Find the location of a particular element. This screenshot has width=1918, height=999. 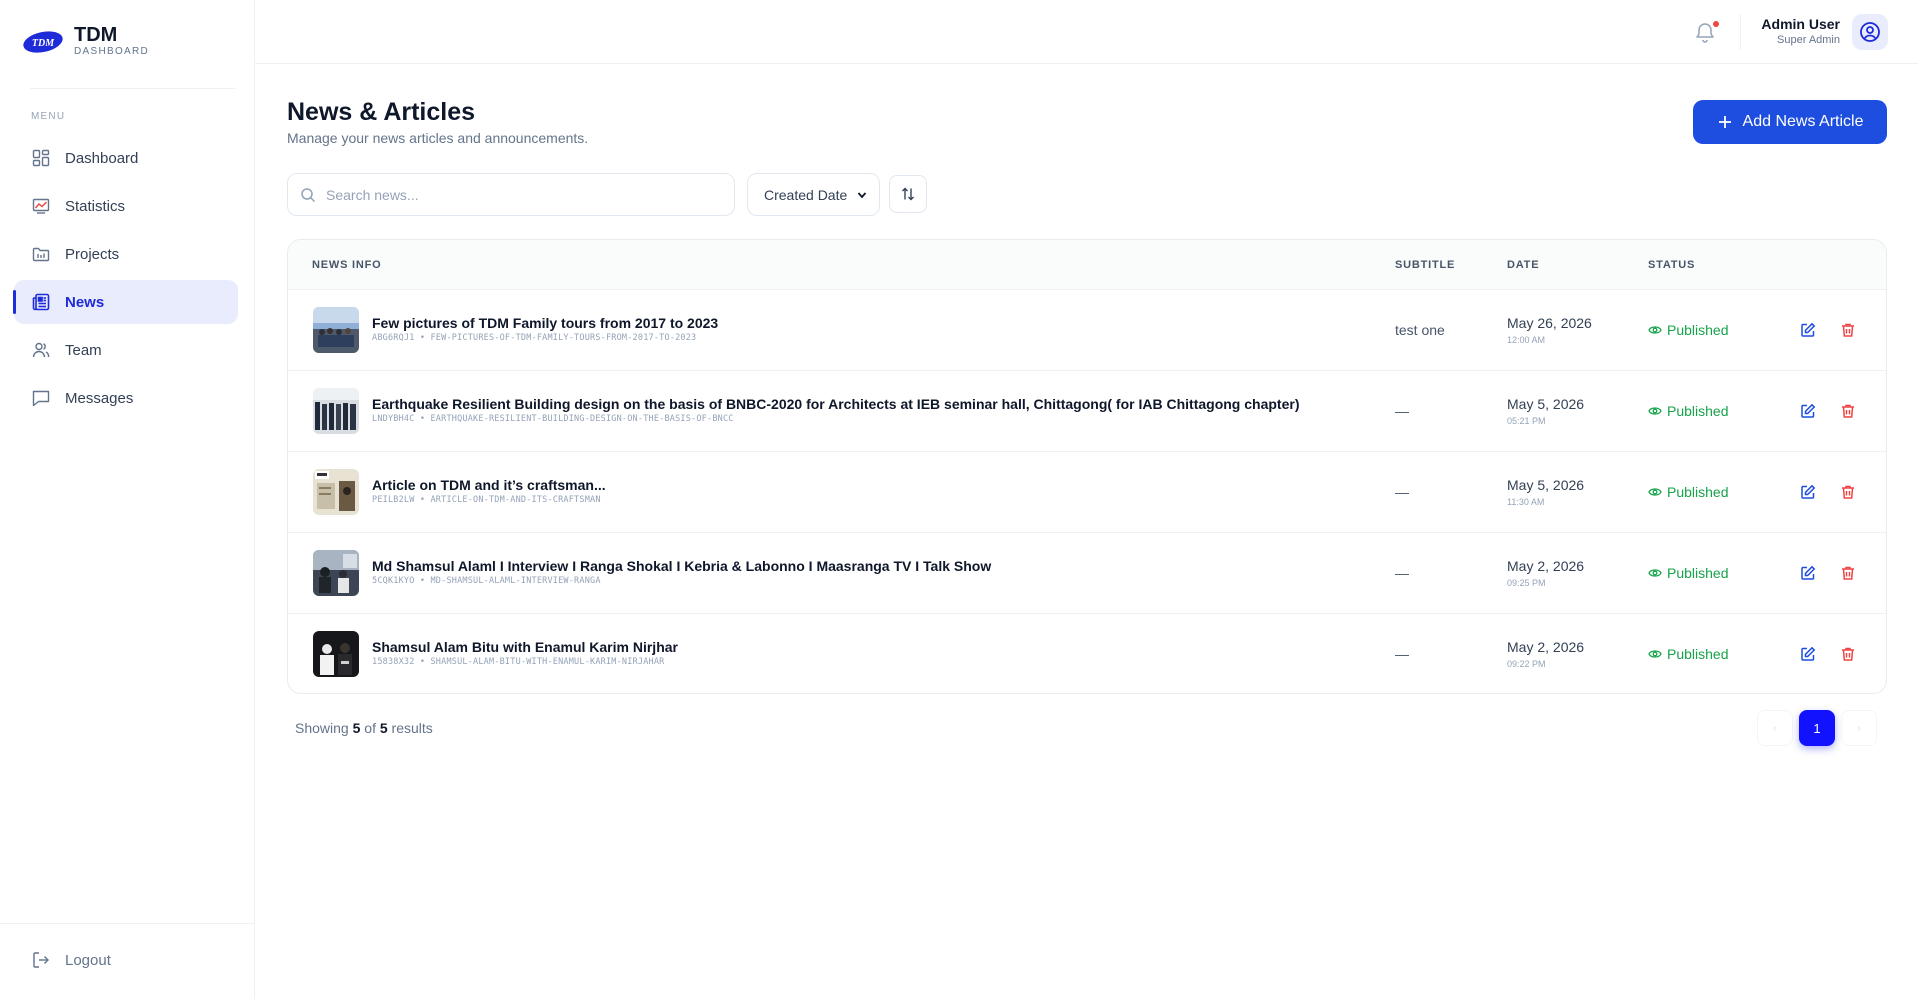

plus-icon is located at coordinates (1724, 122).